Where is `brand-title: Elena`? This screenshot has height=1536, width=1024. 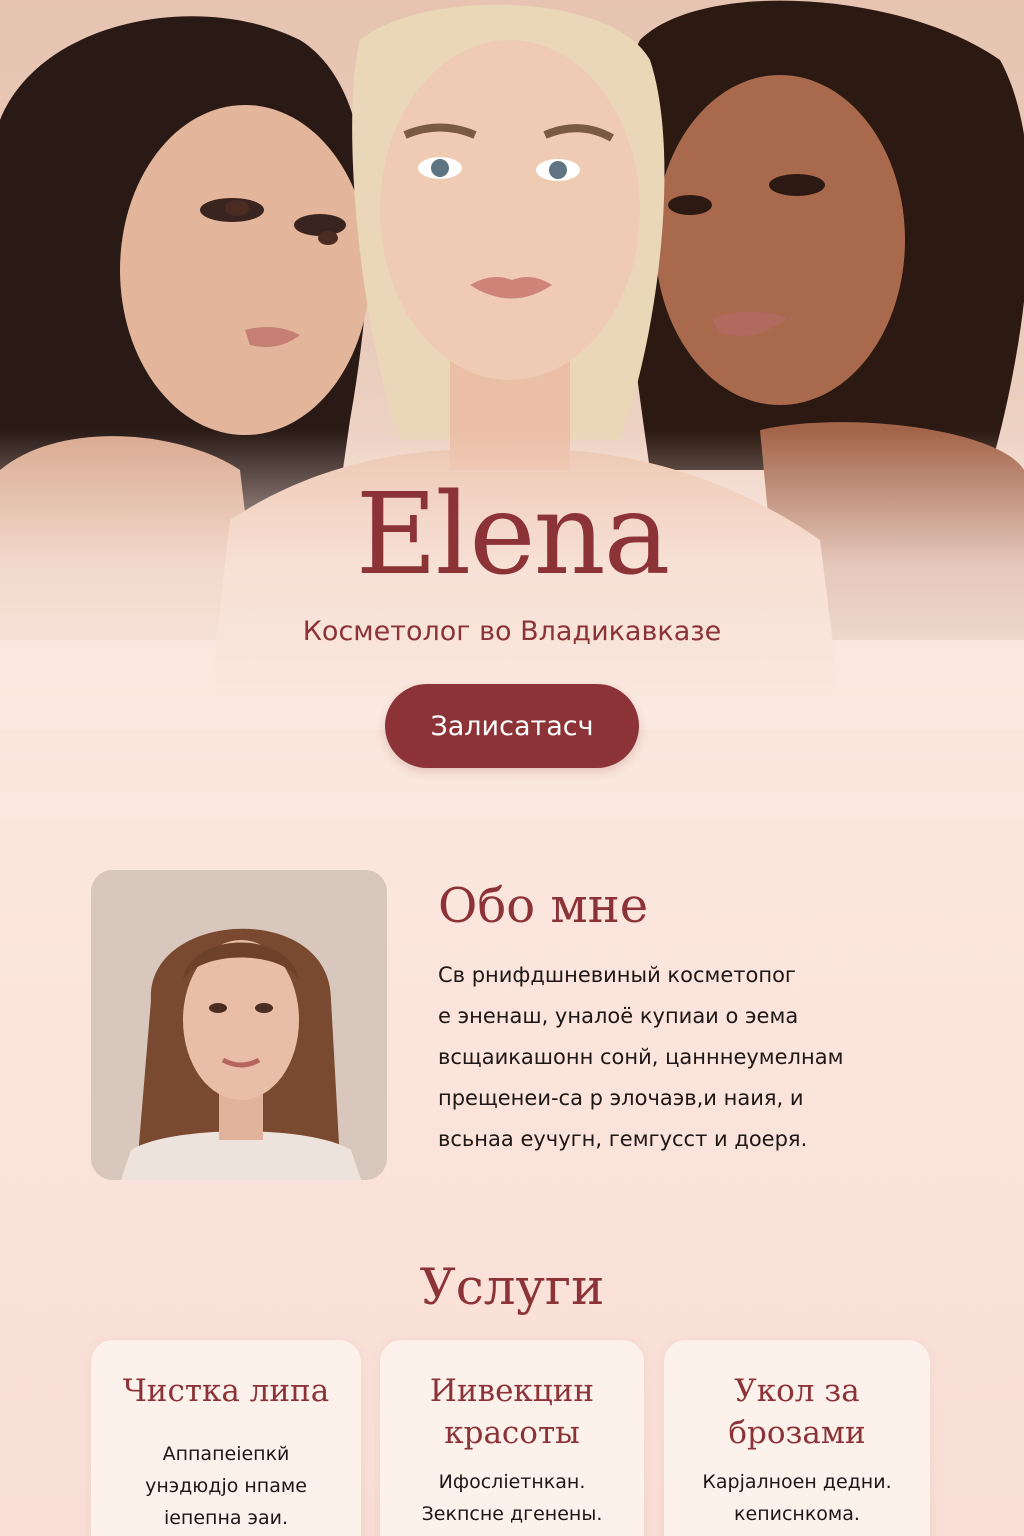
brand-title: Elena is located at coordinates (513, 535).